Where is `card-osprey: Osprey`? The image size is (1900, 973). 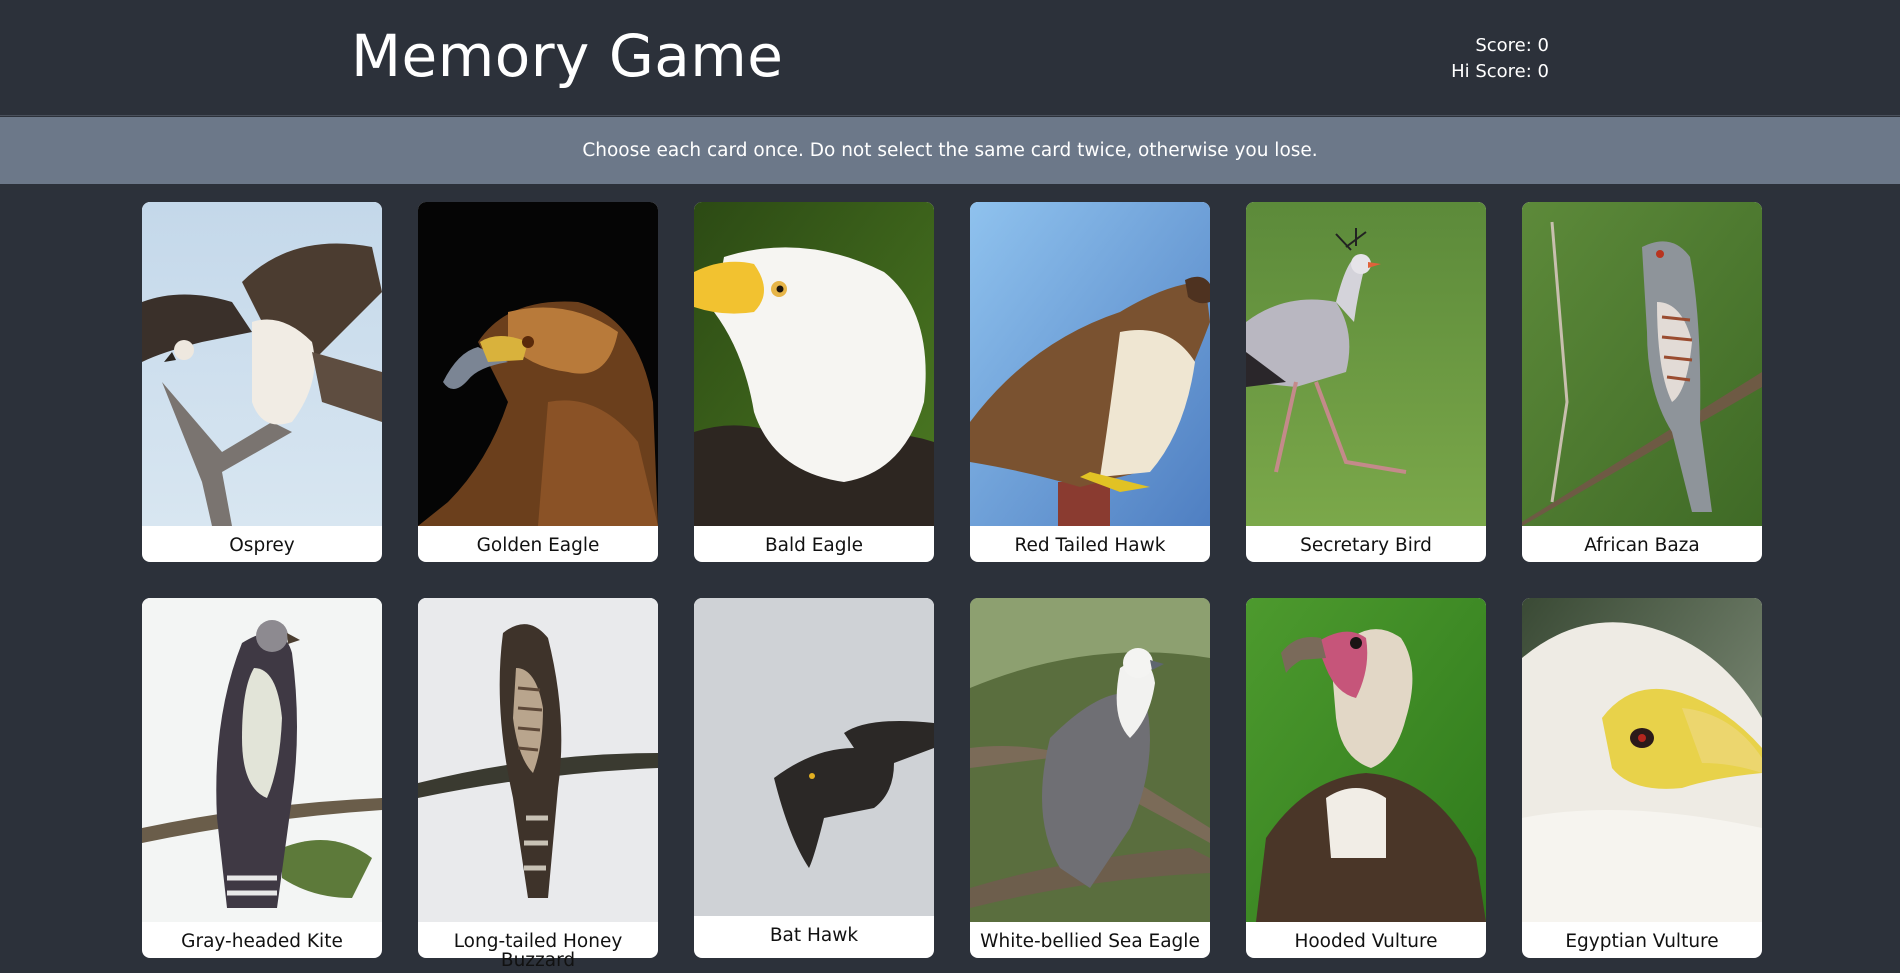 card-osprey: Osprey is located at coordinates (262, 382).